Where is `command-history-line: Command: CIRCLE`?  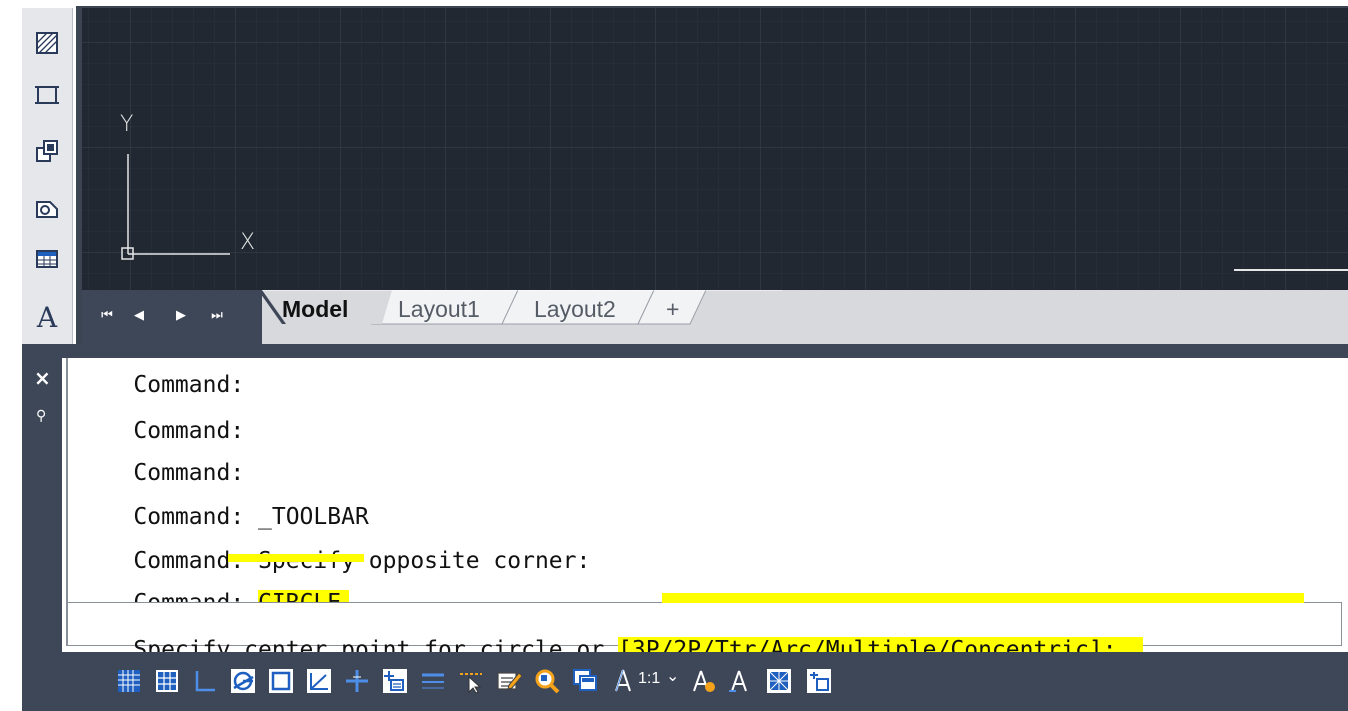
command-history-line: Command: CIRCLE is located at coordinates (214, 583).